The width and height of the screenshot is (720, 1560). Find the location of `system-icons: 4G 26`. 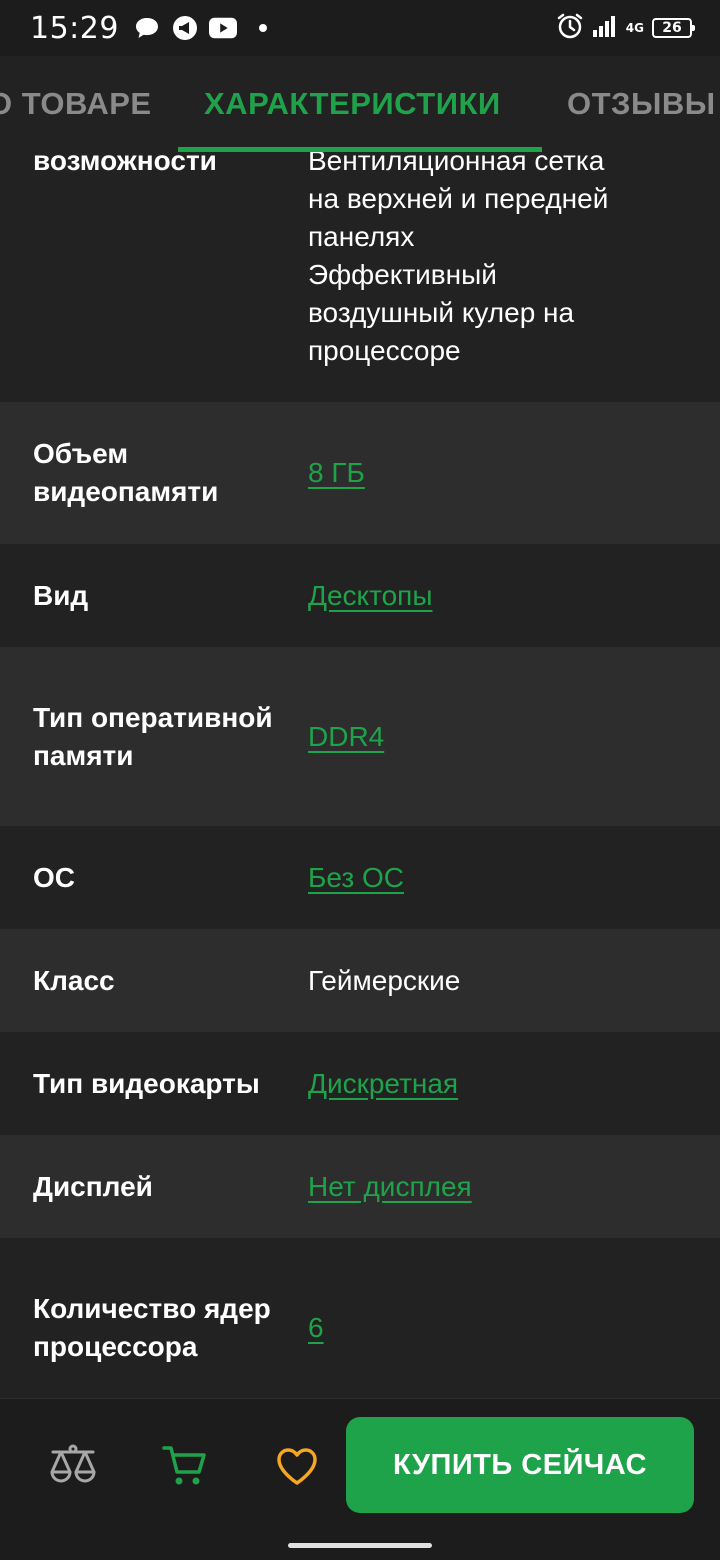

system-icons: 4G 26 is located at coordinates (625, 28).